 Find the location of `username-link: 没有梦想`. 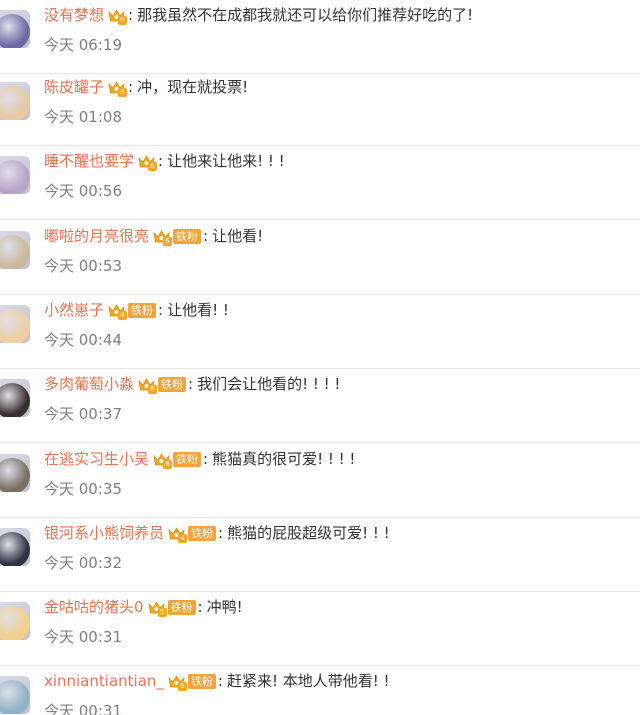

username-link: 没有梦想 is located at coordinates (74, 15).